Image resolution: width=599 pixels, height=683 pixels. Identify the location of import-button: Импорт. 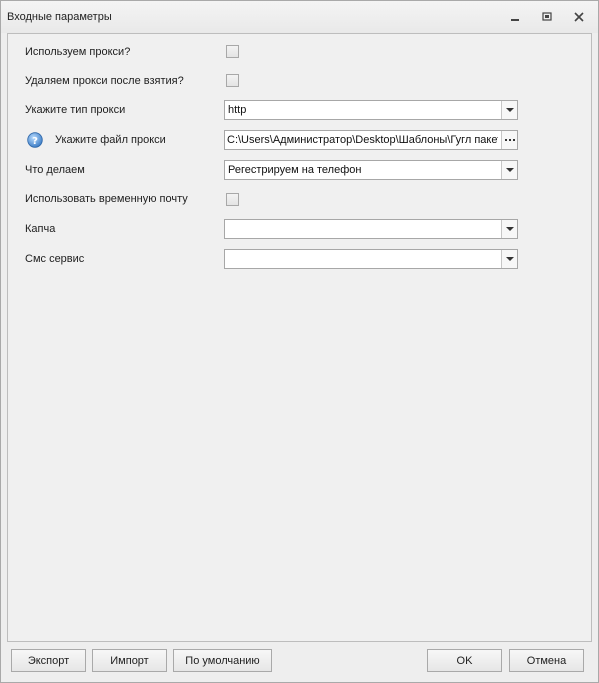
(129, 660).